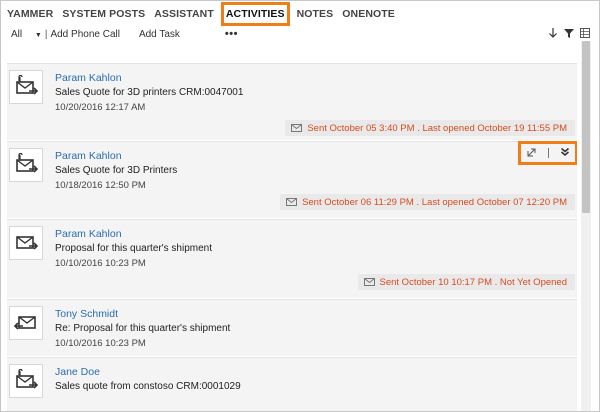 The width and height of the screenshot is (600, 412). I want to click on chevron-down-icon: ▼, so click(38, 35).